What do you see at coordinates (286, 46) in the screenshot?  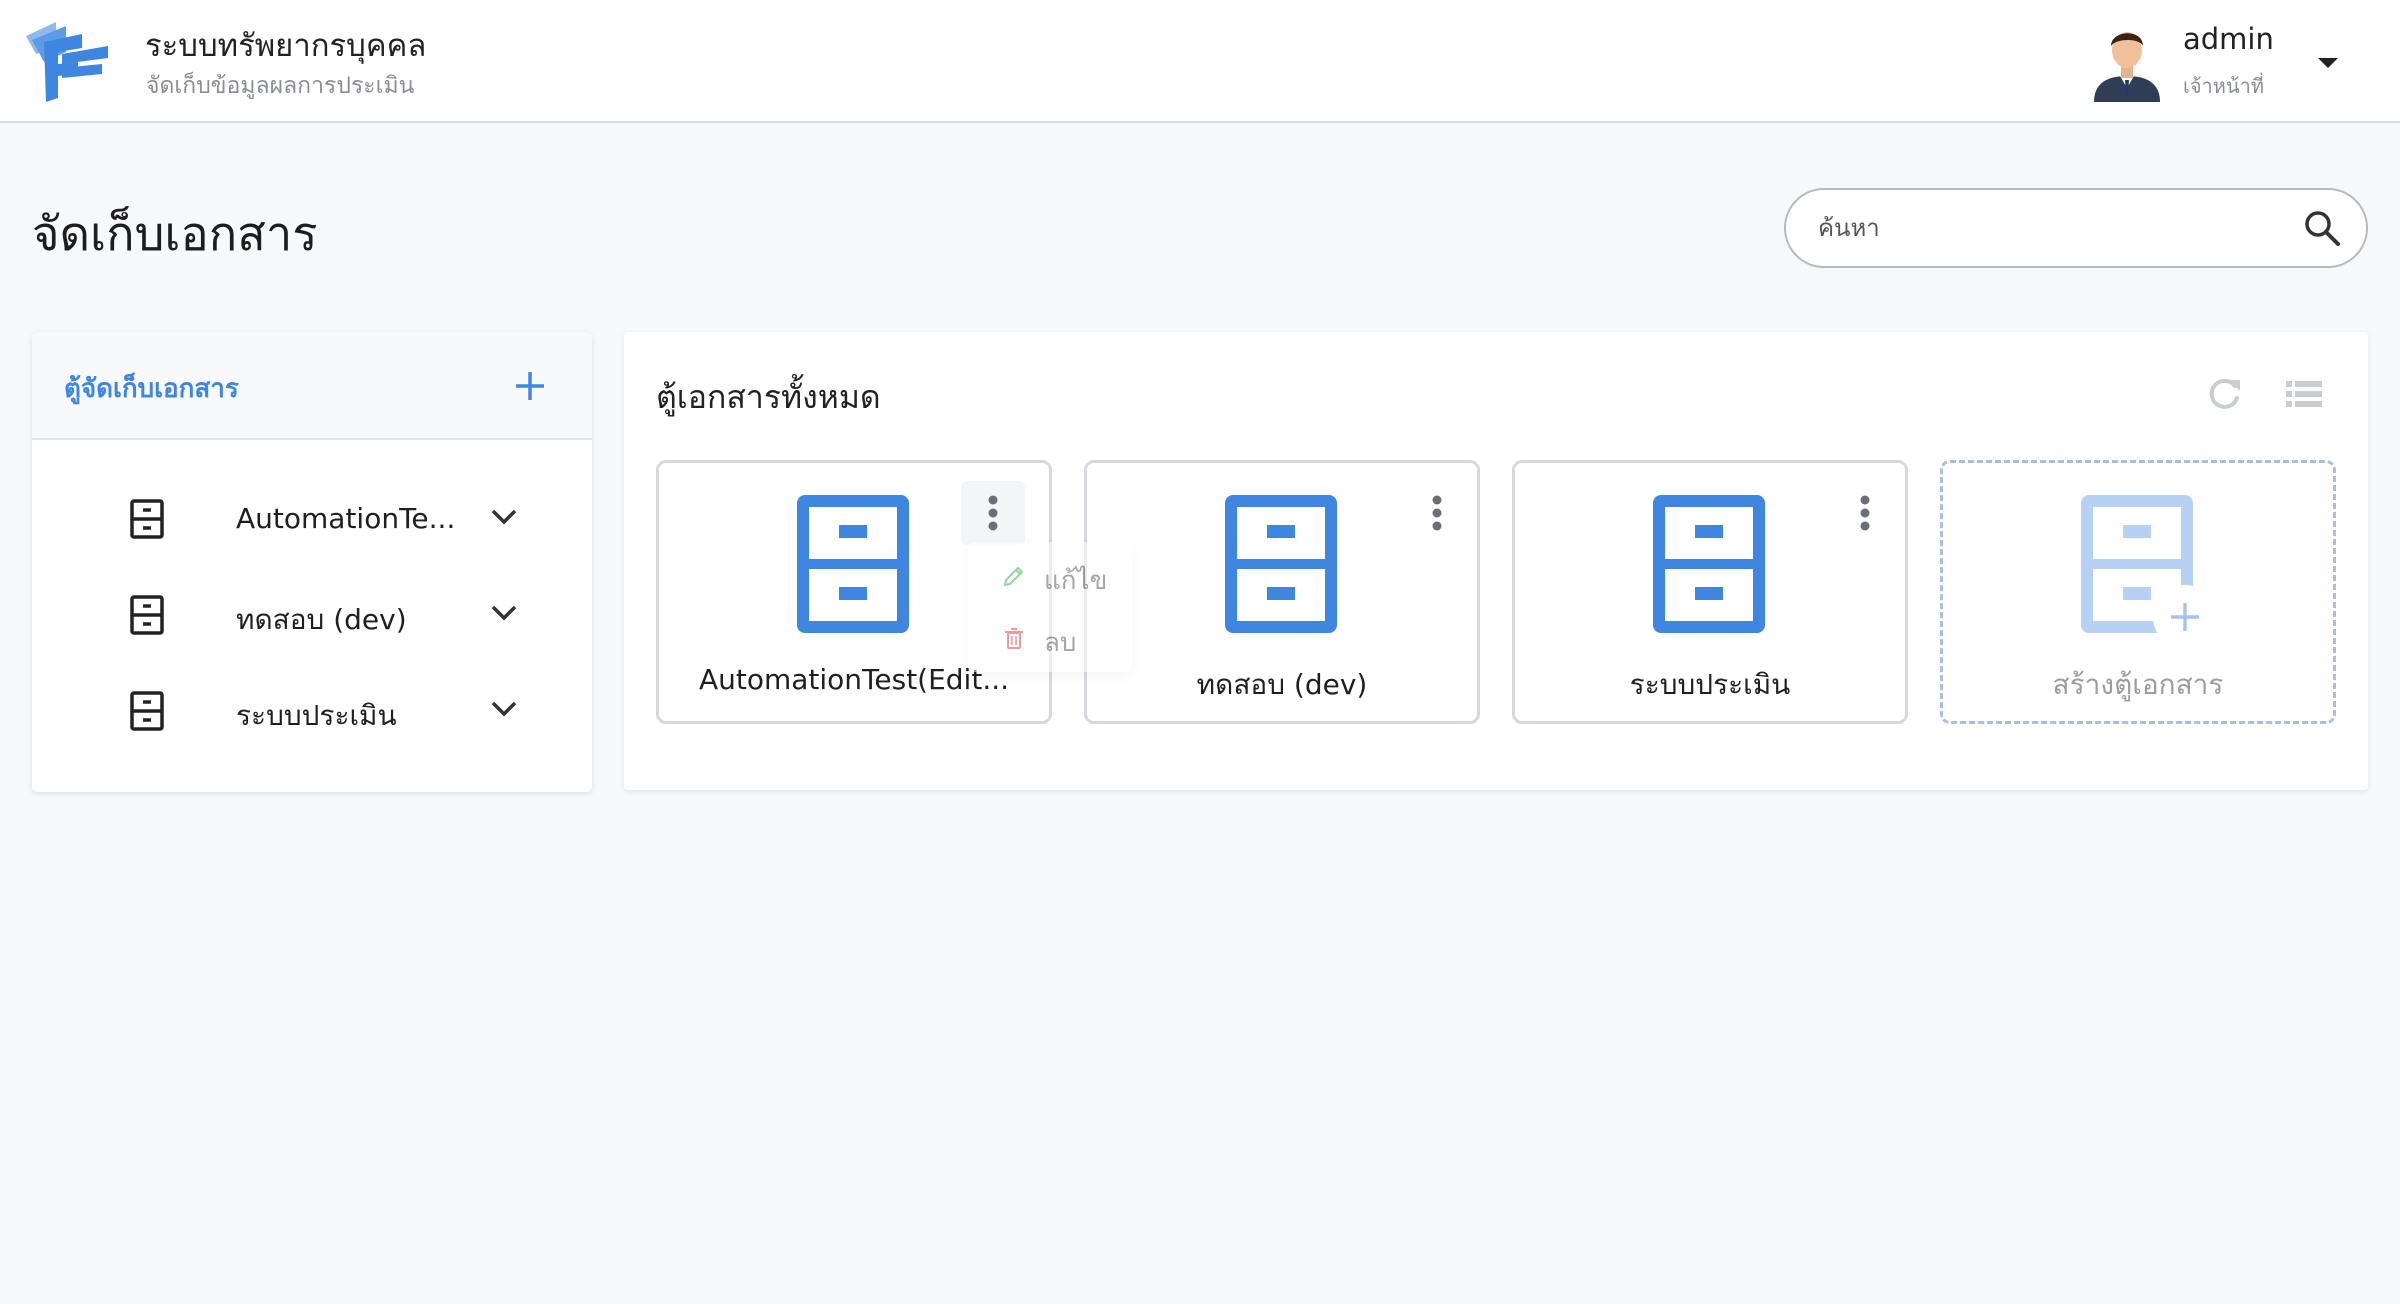 I see `app-title: ระบบทรัพยากรบุคคล` at bounding box center [286, 46].